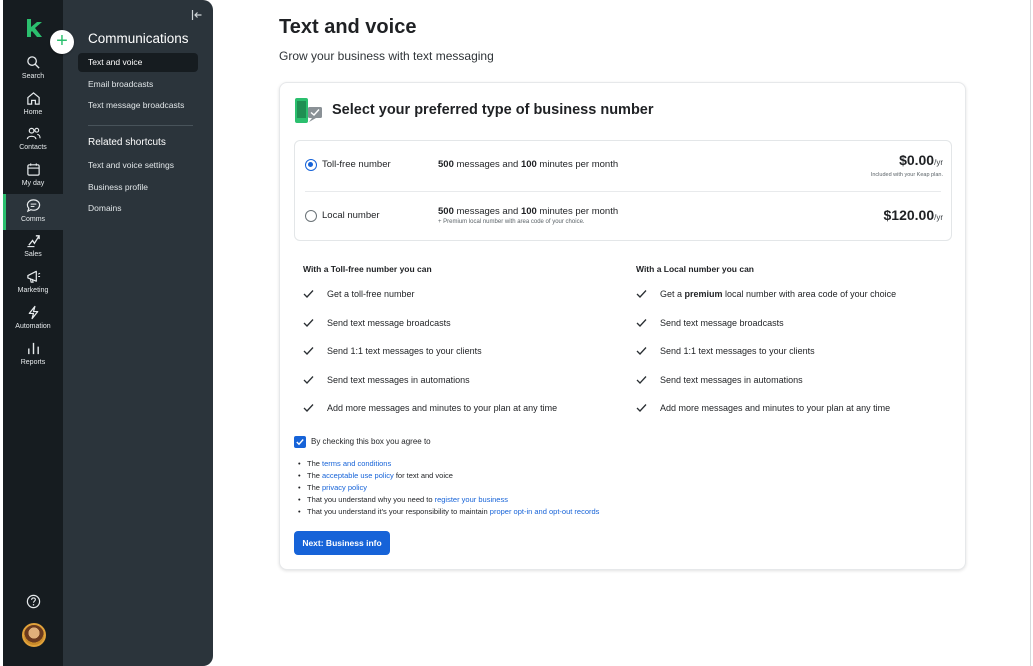 The height and width of the screenshot is (666, 1033). What do you see at coordinates (33, 76) in the screenshot?
I see `rail-label: Search` at bounding box center [33, 76].